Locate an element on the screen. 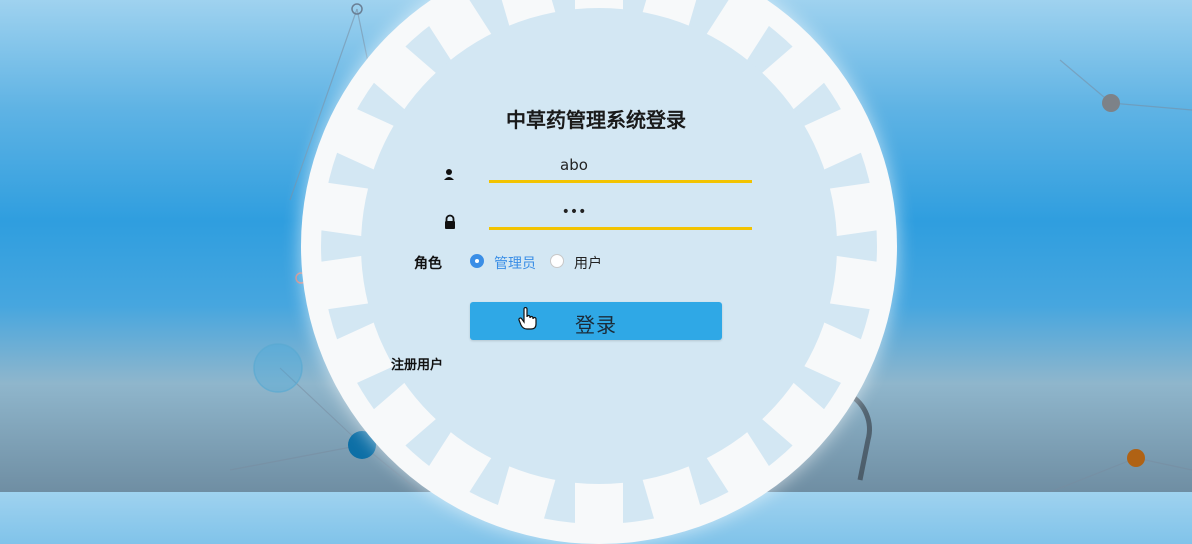 The height and width of the screenshot is (544, 1192). role-user-label: 用户 is located at coordinates (588, 263).